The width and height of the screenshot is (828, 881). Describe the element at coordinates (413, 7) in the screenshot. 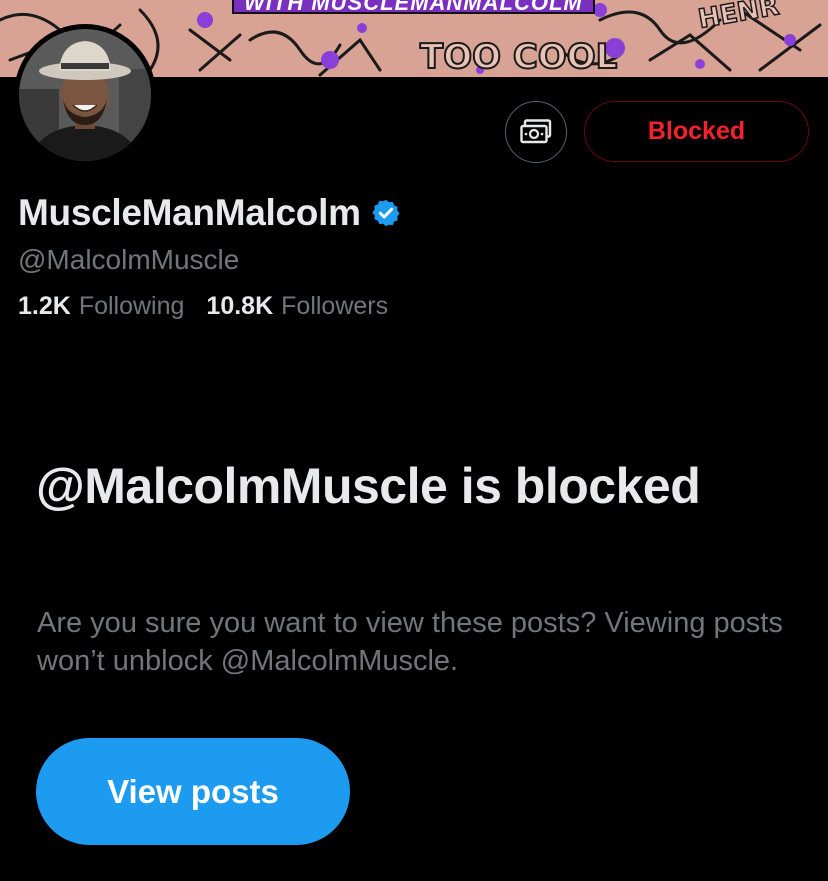

I see `banner-title: WITH MUSCLEMANMALCOLM` at that location.